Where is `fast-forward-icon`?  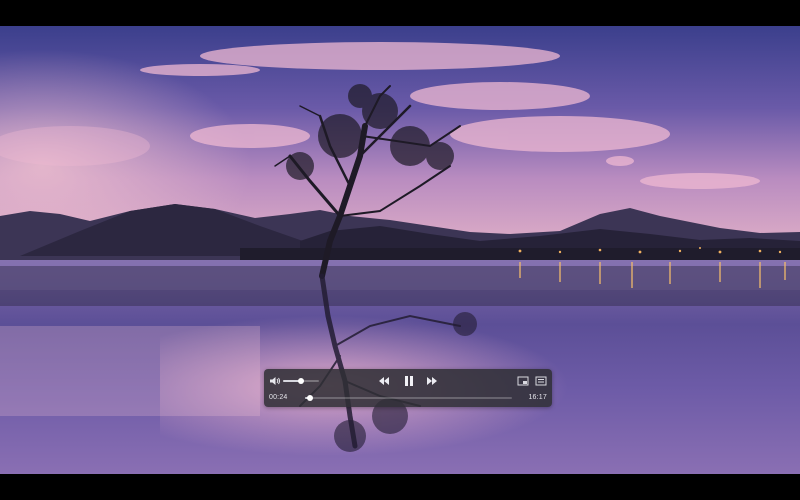 fast-forward-icon is located at coordinates (432, 381).